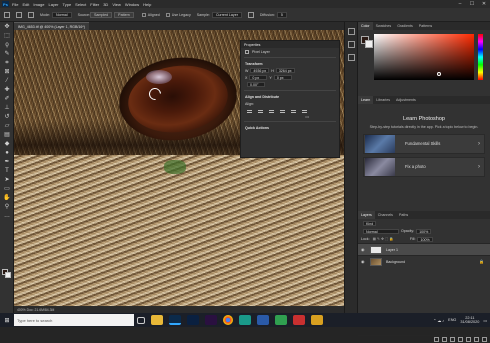 The width and height of the screenshot is (490, 343). What do you see at coordinates (282, 77) in the screenshot?
I see `y-field: 0 px` at bounding box center [282, 77].